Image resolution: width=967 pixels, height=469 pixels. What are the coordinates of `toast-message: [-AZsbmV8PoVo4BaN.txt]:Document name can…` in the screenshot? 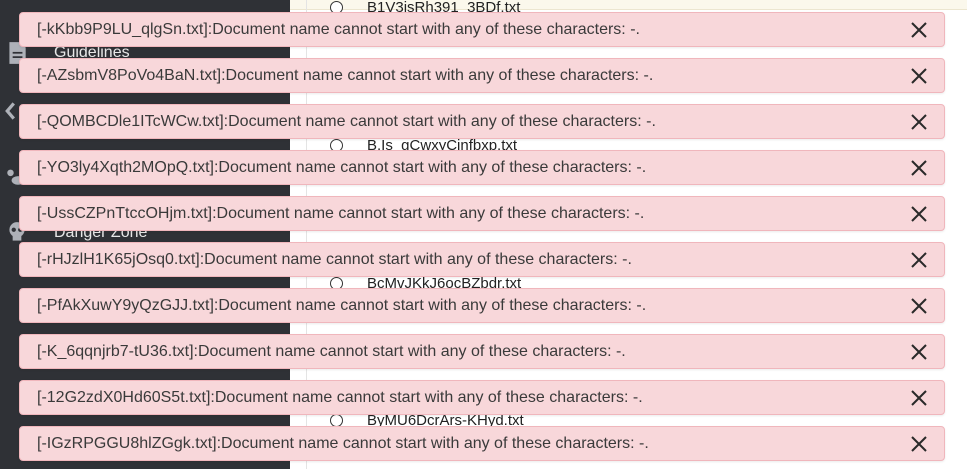 It's located at (345, 75).